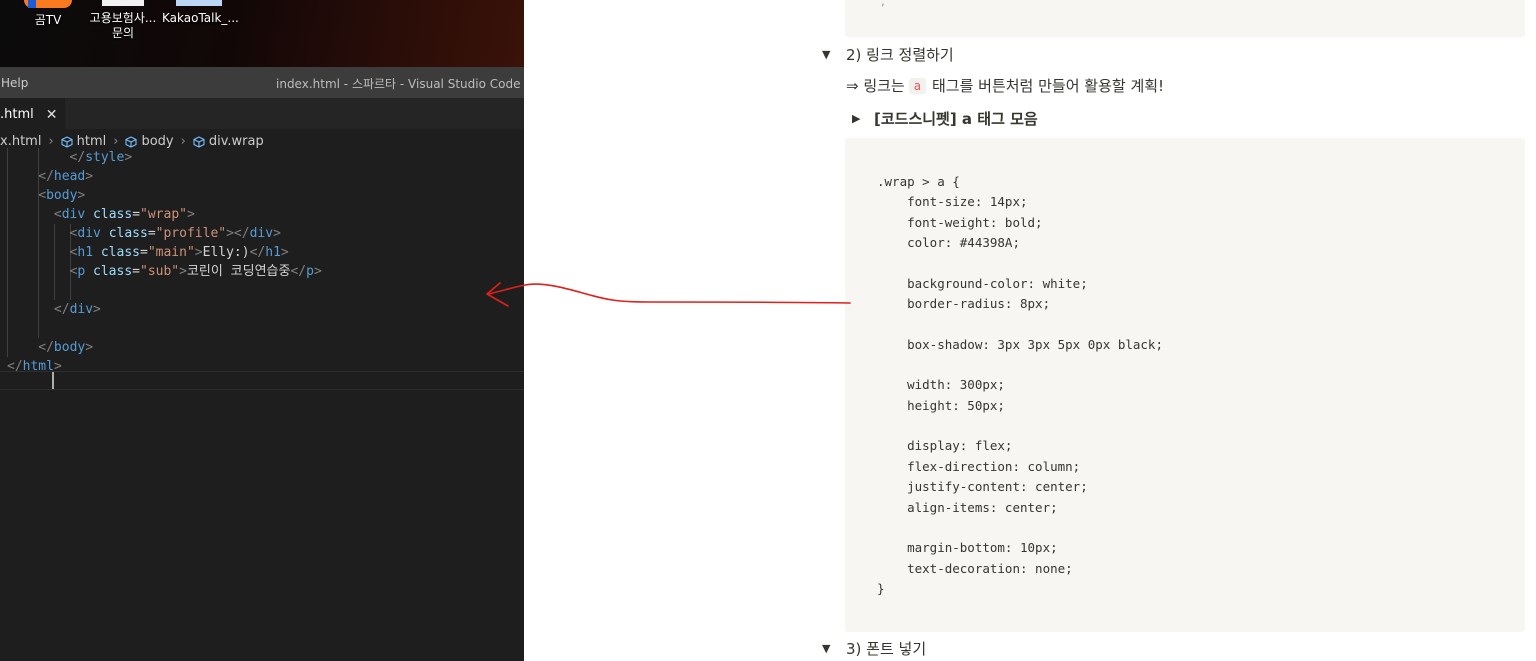 This screenshot has height=661, width=1536. I want to click on toggle-code-snippet: ▶ [코드스니펫] a 태그 모음, so click(945, 118).